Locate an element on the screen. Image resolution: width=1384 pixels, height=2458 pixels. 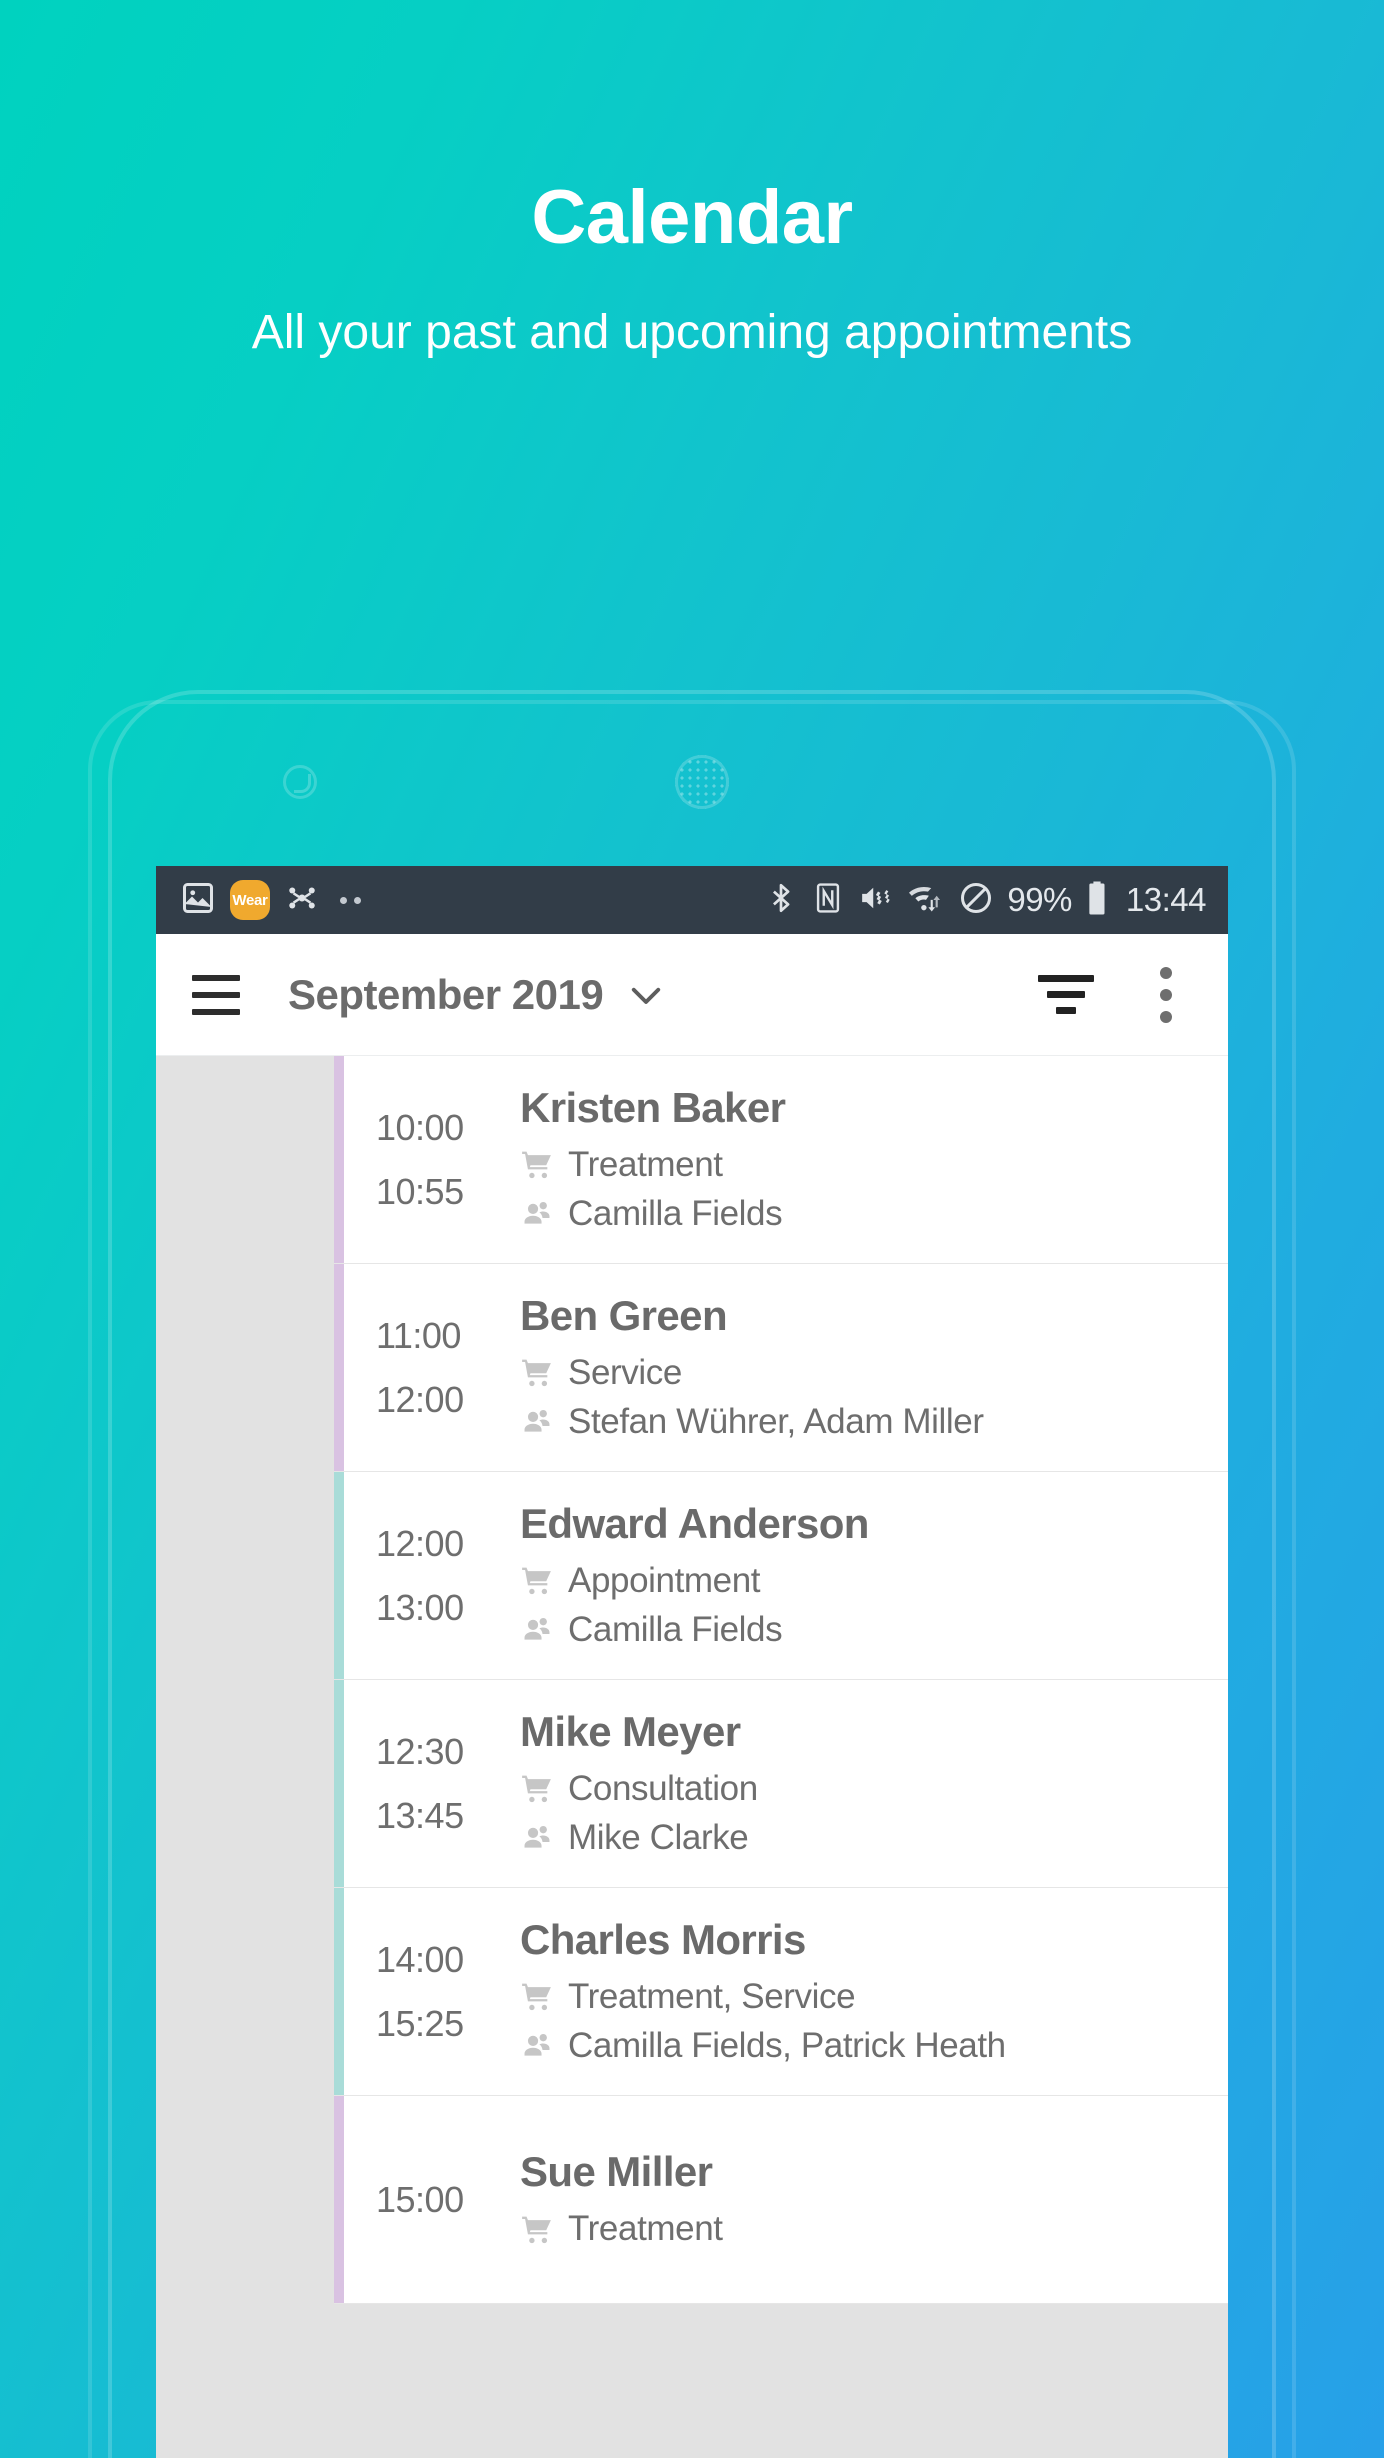
appointment-details: Mike Meyer Consultation Mike Clarke is located at coordinates (874, 1782).